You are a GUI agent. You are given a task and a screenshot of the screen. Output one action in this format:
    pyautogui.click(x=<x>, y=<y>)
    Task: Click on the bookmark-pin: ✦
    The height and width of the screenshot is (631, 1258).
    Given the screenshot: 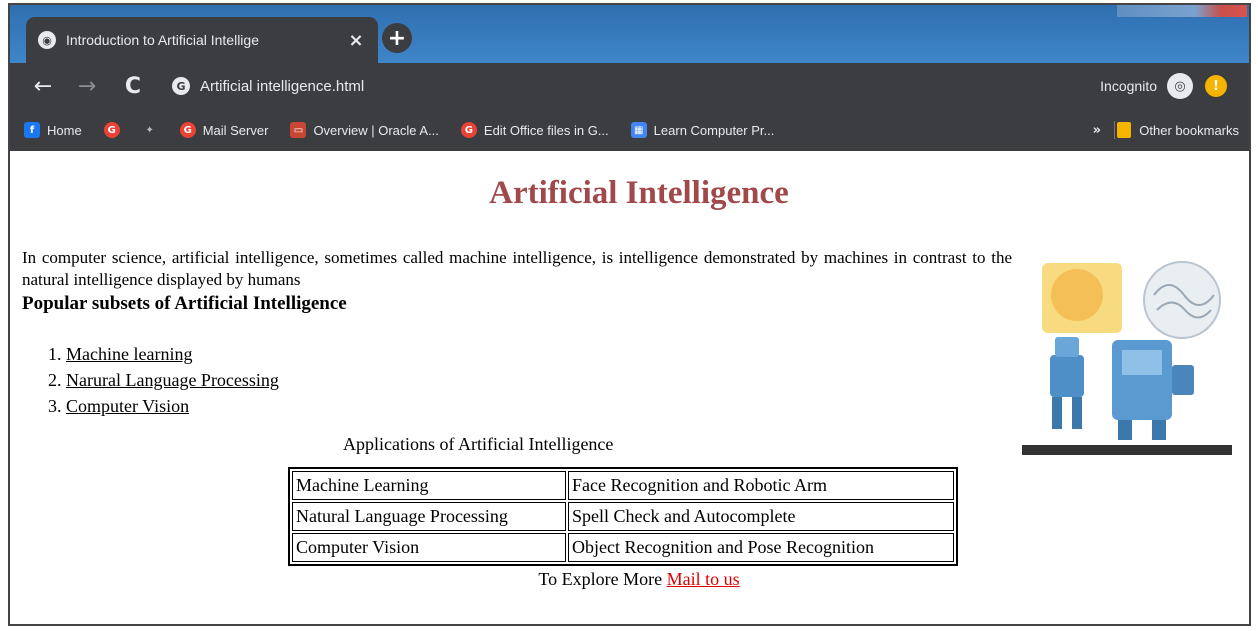 What is the action you would take?
    pyautogui.click(x=150, y=130)
    